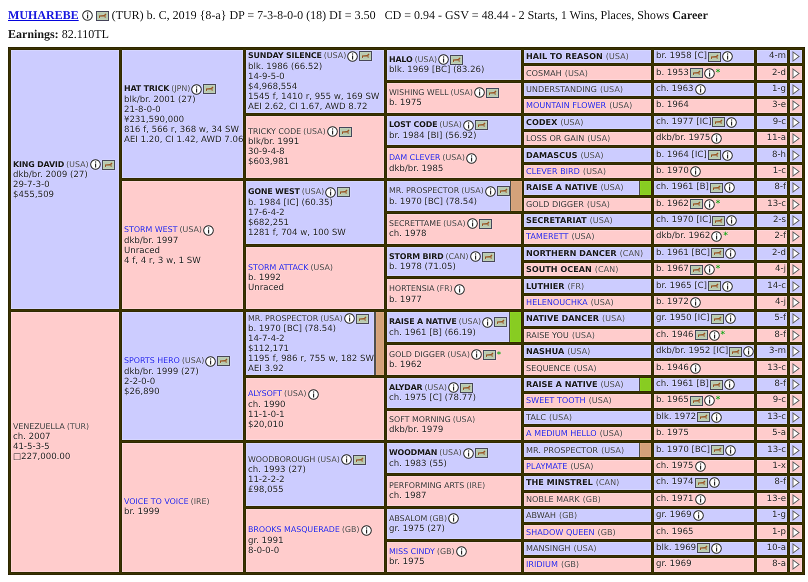  I want to click on horse-name: SOUTH OCEAN, so click(559, 269).